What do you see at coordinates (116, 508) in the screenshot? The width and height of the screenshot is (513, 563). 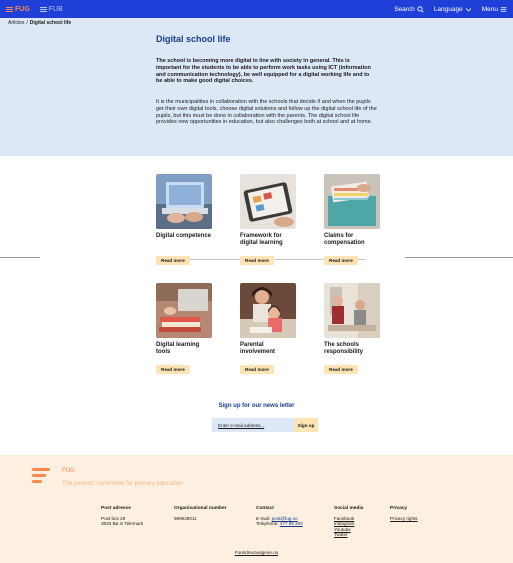 I see `footer-heading: Post adresse` at bounding box center [116, 508].